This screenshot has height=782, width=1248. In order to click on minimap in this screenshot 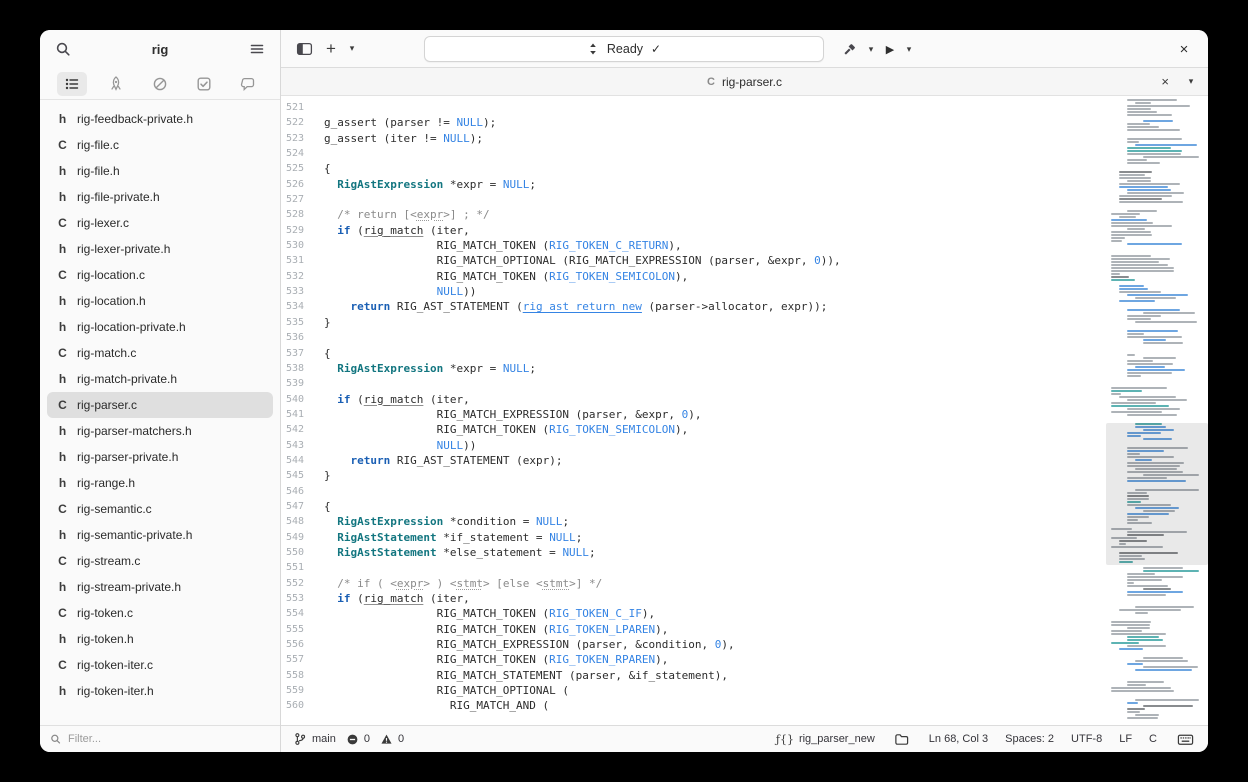, I will do `click(1157, 410)`.